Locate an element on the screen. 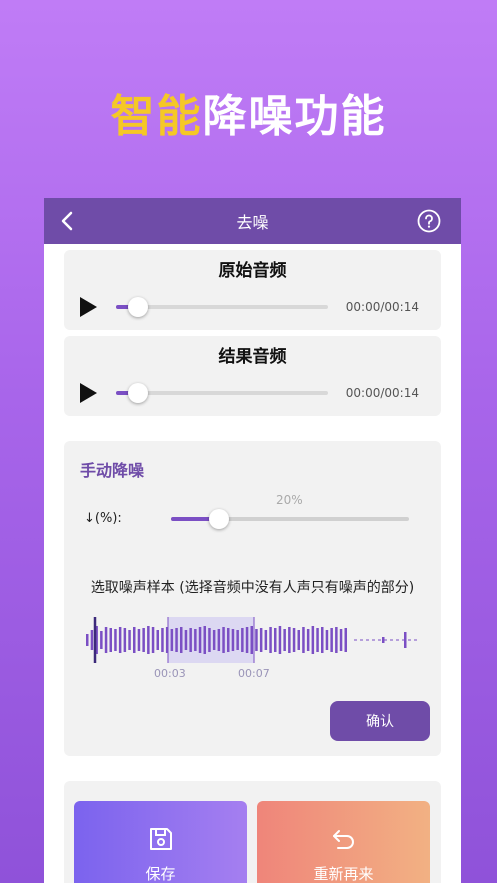 The height and width of the screenshot is (883, 497). result-audio-seekbar is located at coordinates (222, 393).